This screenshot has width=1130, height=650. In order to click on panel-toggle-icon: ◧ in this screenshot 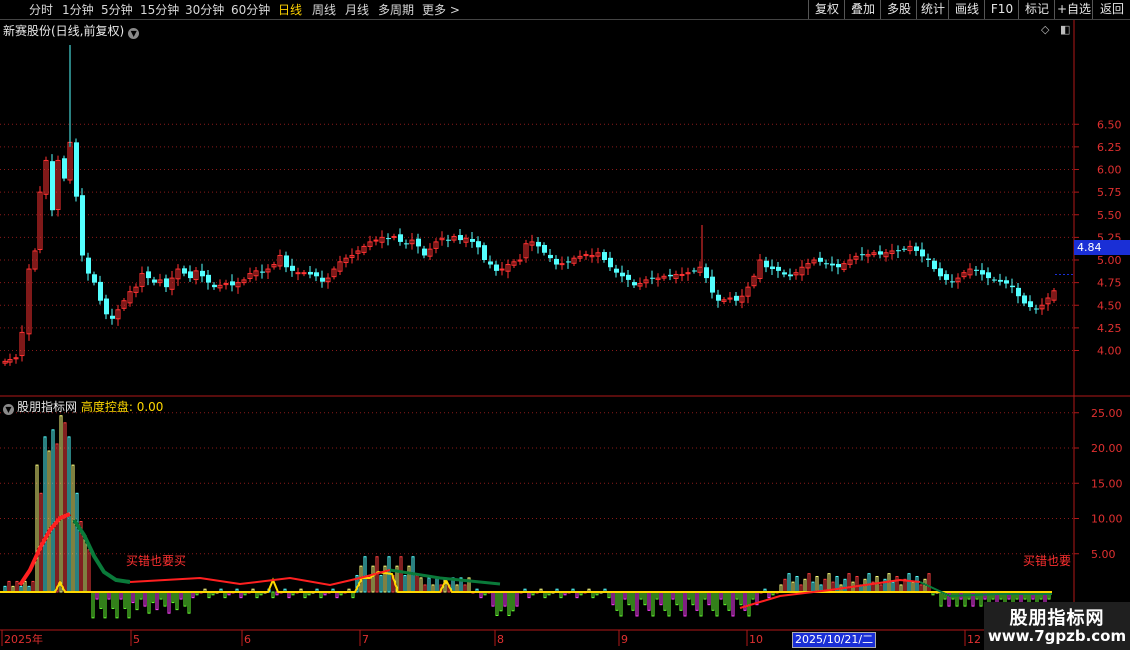, I will do `click(1065, 29)`.